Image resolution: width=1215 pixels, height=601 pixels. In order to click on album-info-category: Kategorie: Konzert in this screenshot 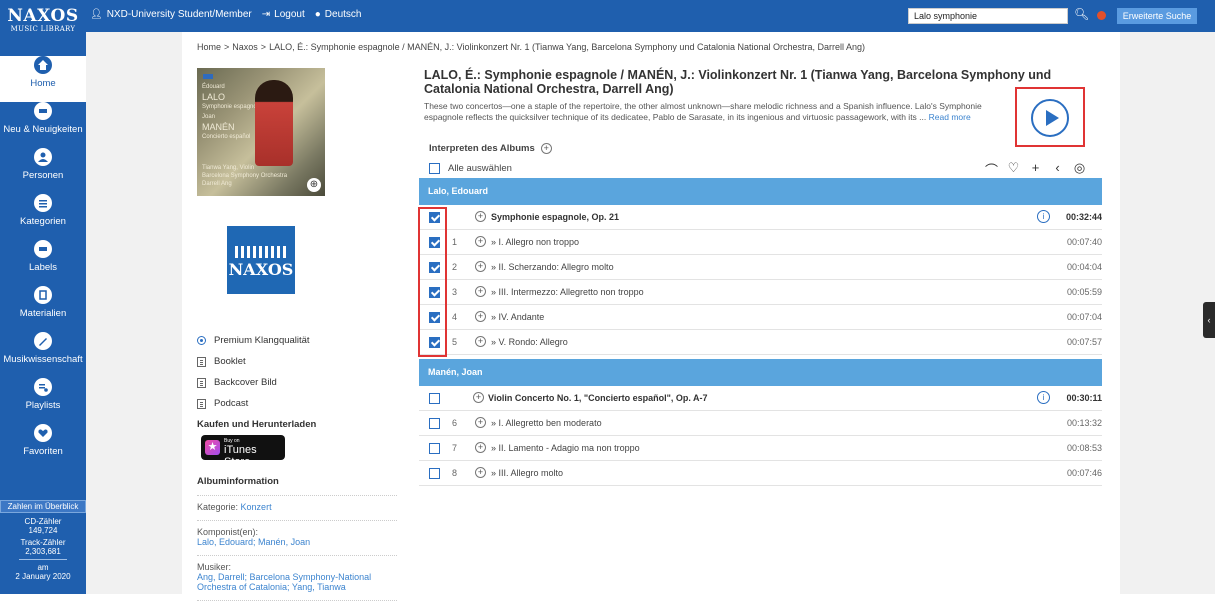, I will do `click(297, 508)`.